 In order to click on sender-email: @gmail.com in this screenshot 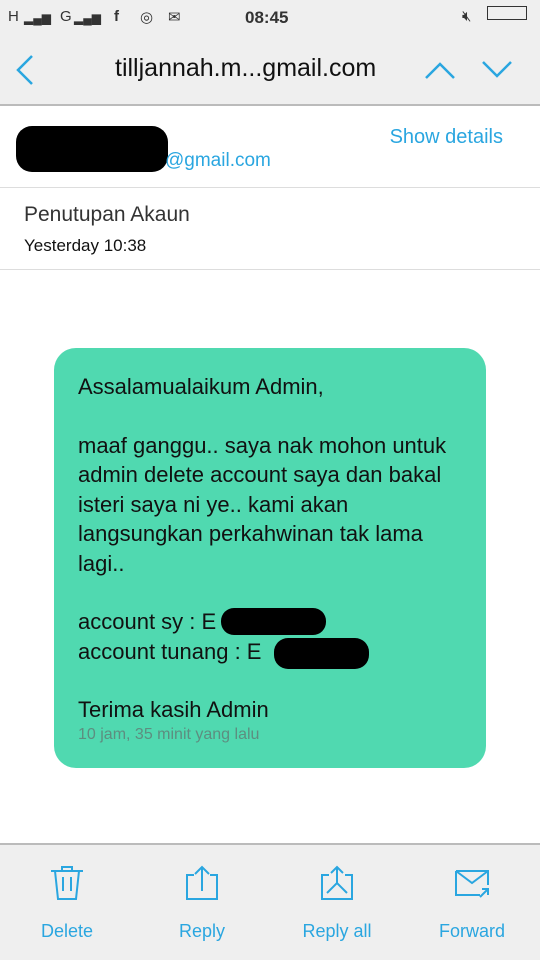, I will do `click(218, 160)`.